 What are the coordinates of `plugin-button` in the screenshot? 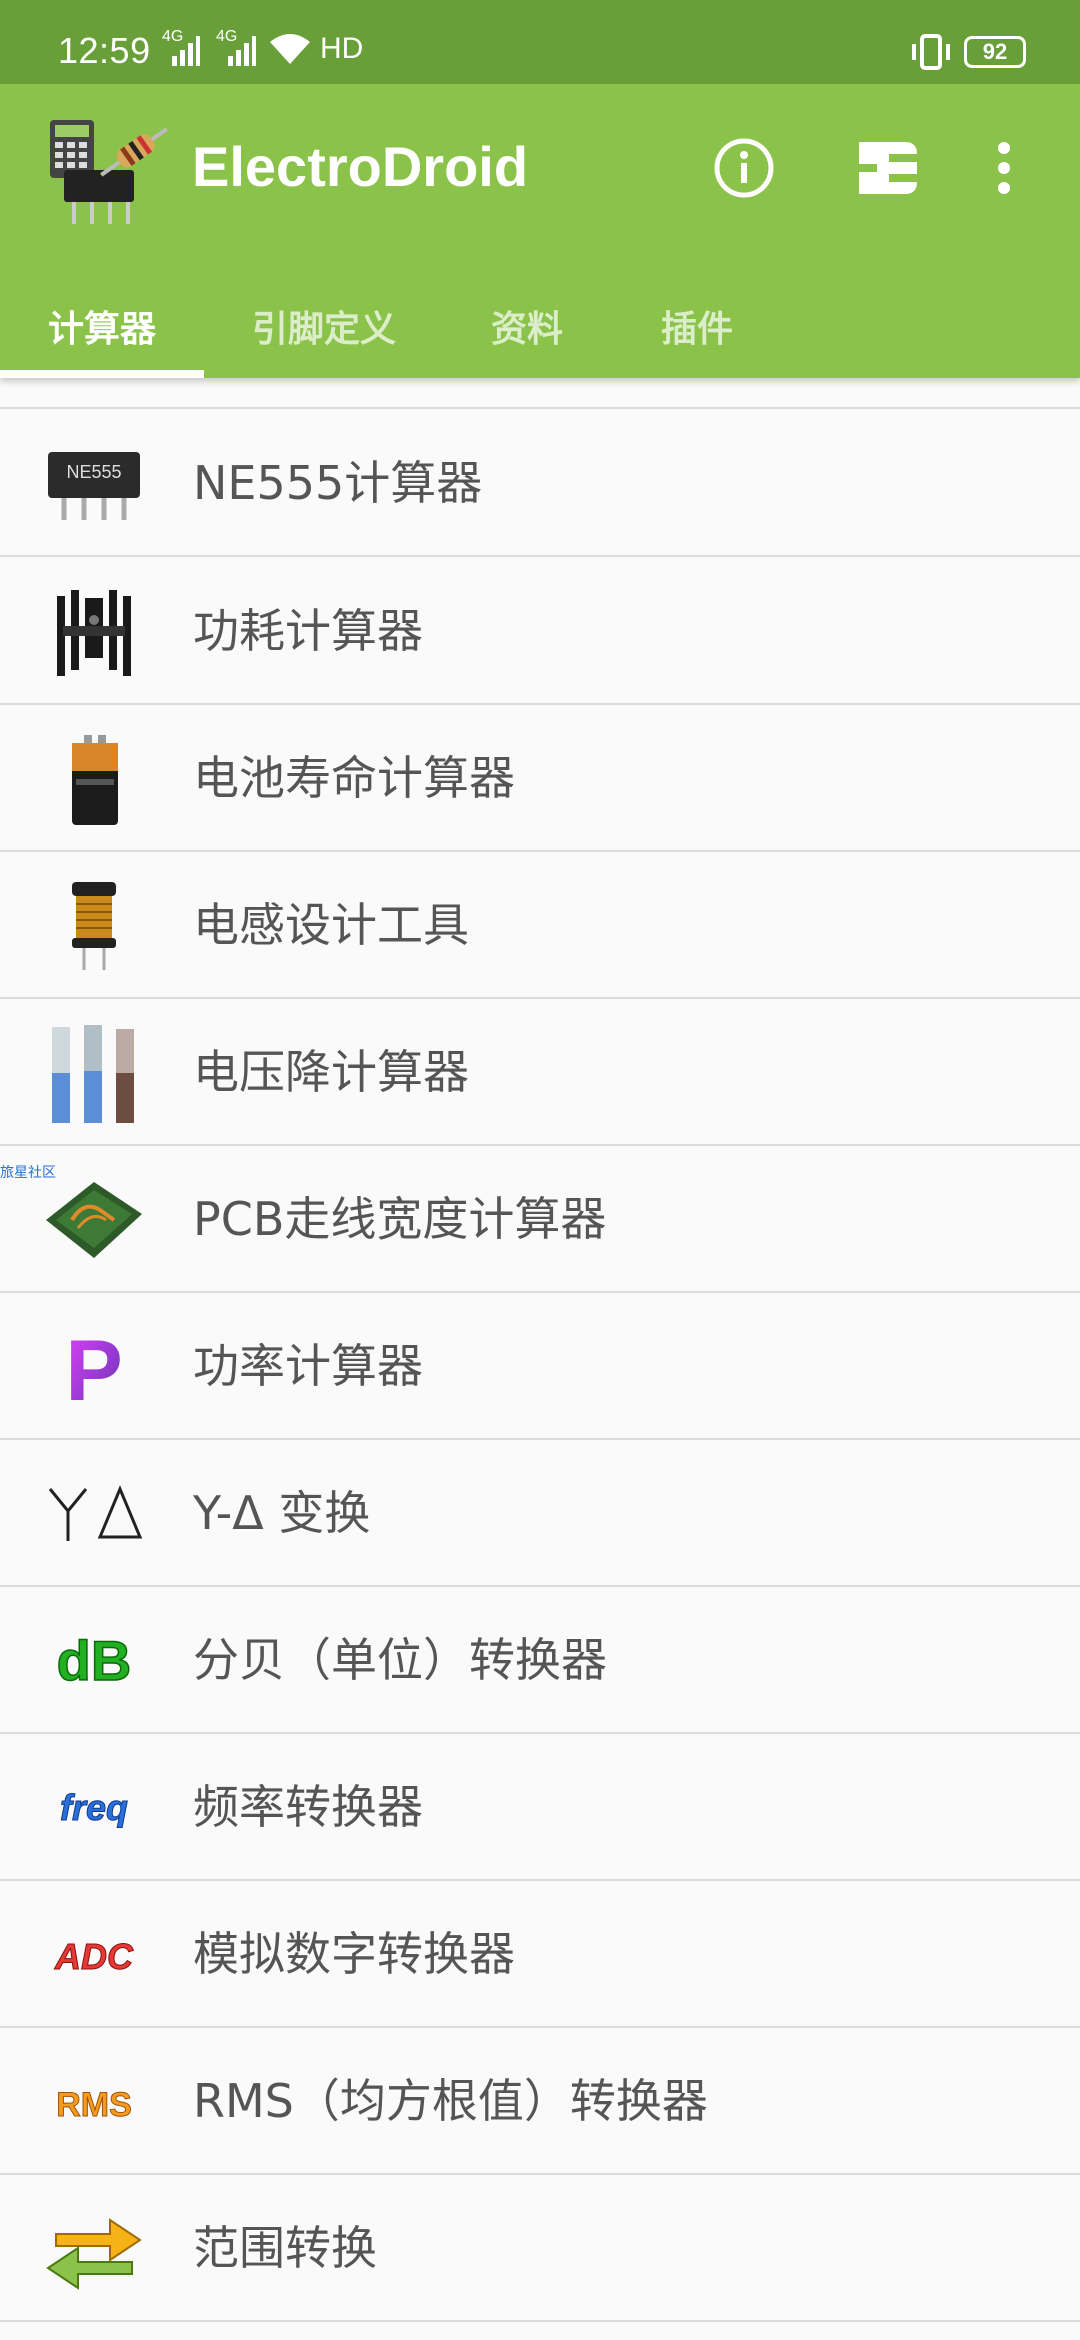 It's located at (888, 168).